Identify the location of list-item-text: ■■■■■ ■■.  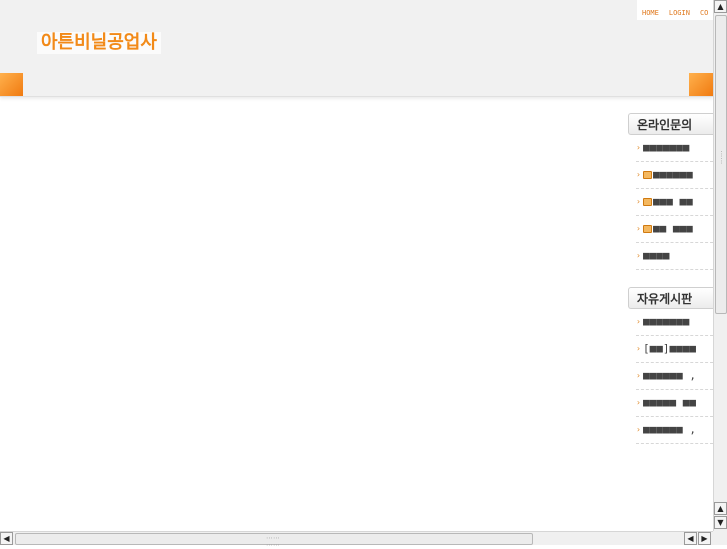
(669, 402).